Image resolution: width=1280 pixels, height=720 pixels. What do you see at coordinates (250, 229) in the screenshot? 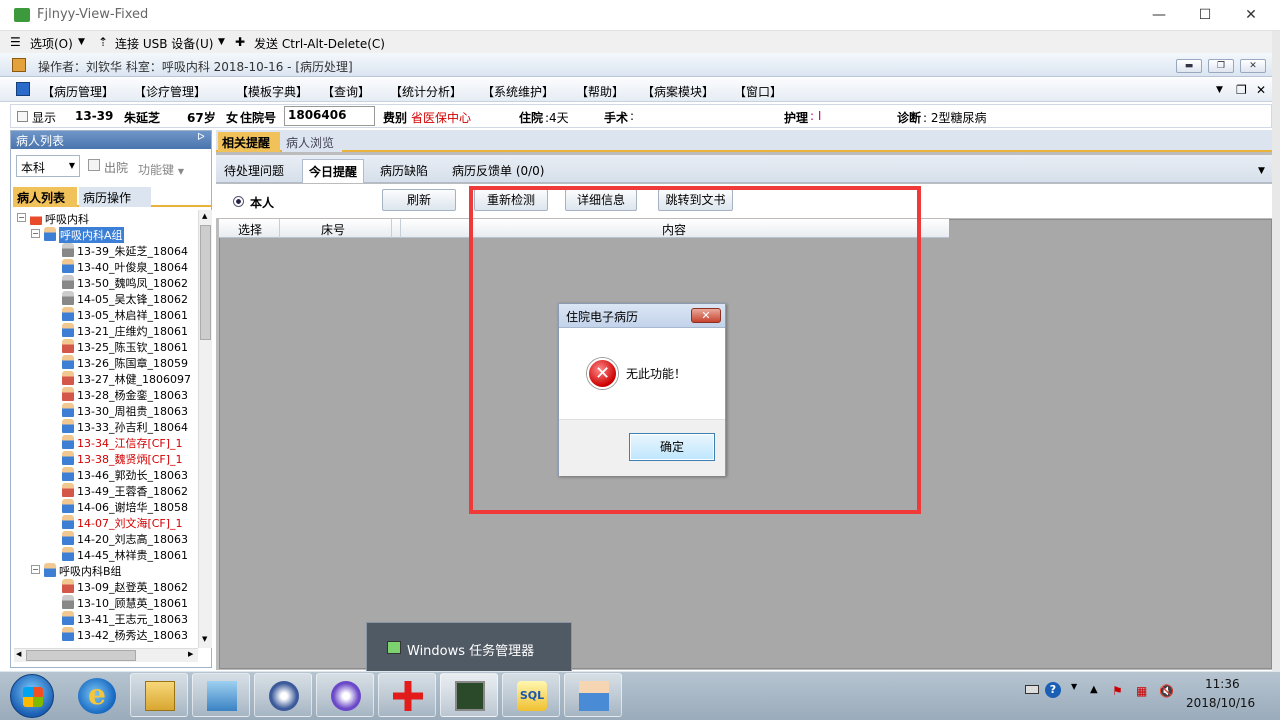
I see `column-select: 选择` at bounding box center [250, 229].